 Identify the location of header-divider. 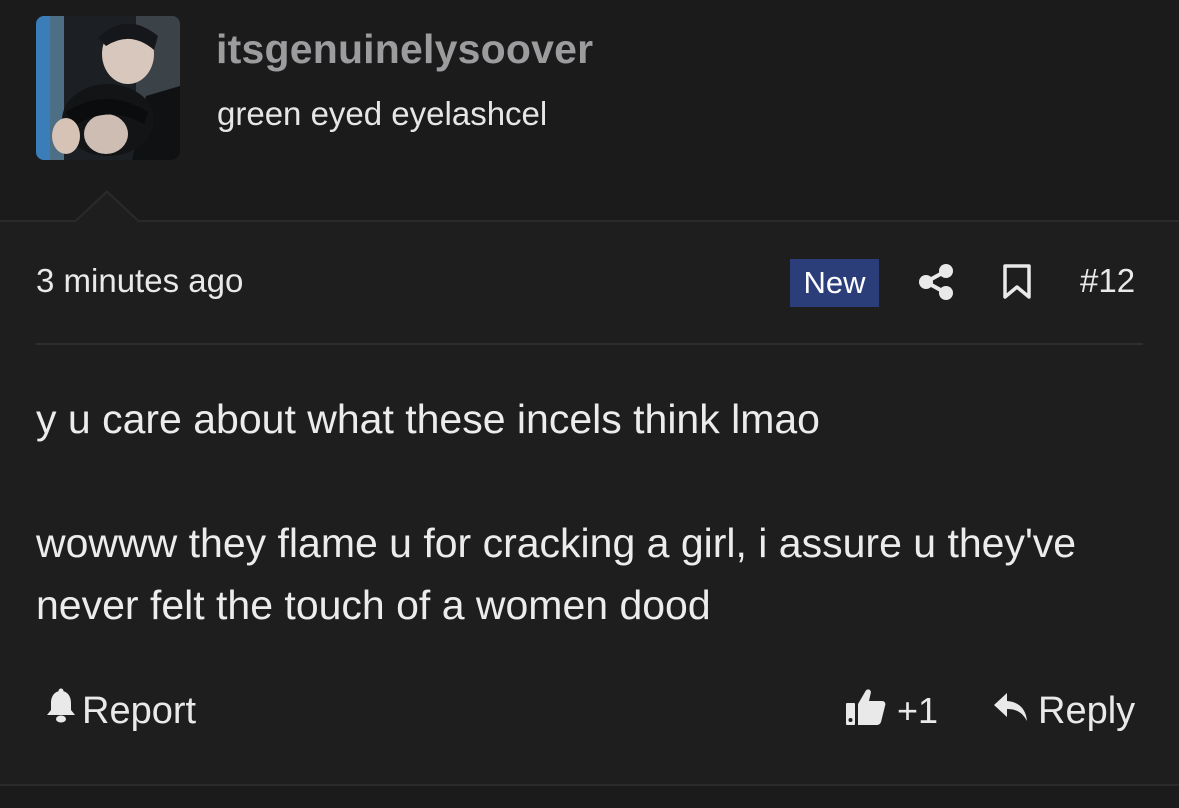
(589, 221).